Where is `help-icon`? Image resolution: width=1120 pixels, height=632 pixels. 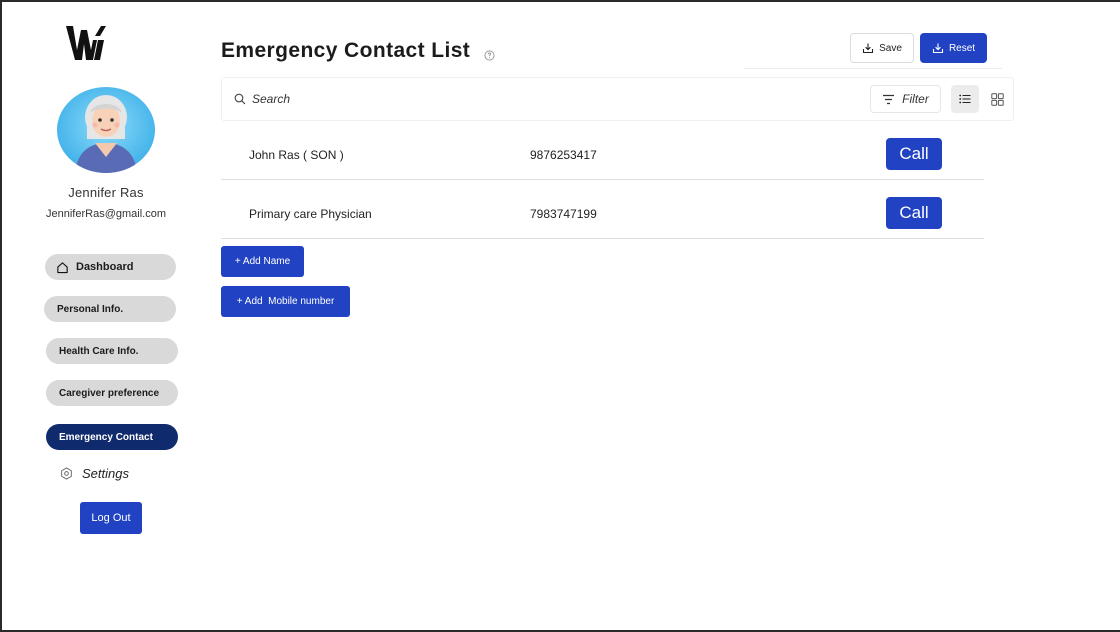 help-icon is located at coordinates (489, 55).